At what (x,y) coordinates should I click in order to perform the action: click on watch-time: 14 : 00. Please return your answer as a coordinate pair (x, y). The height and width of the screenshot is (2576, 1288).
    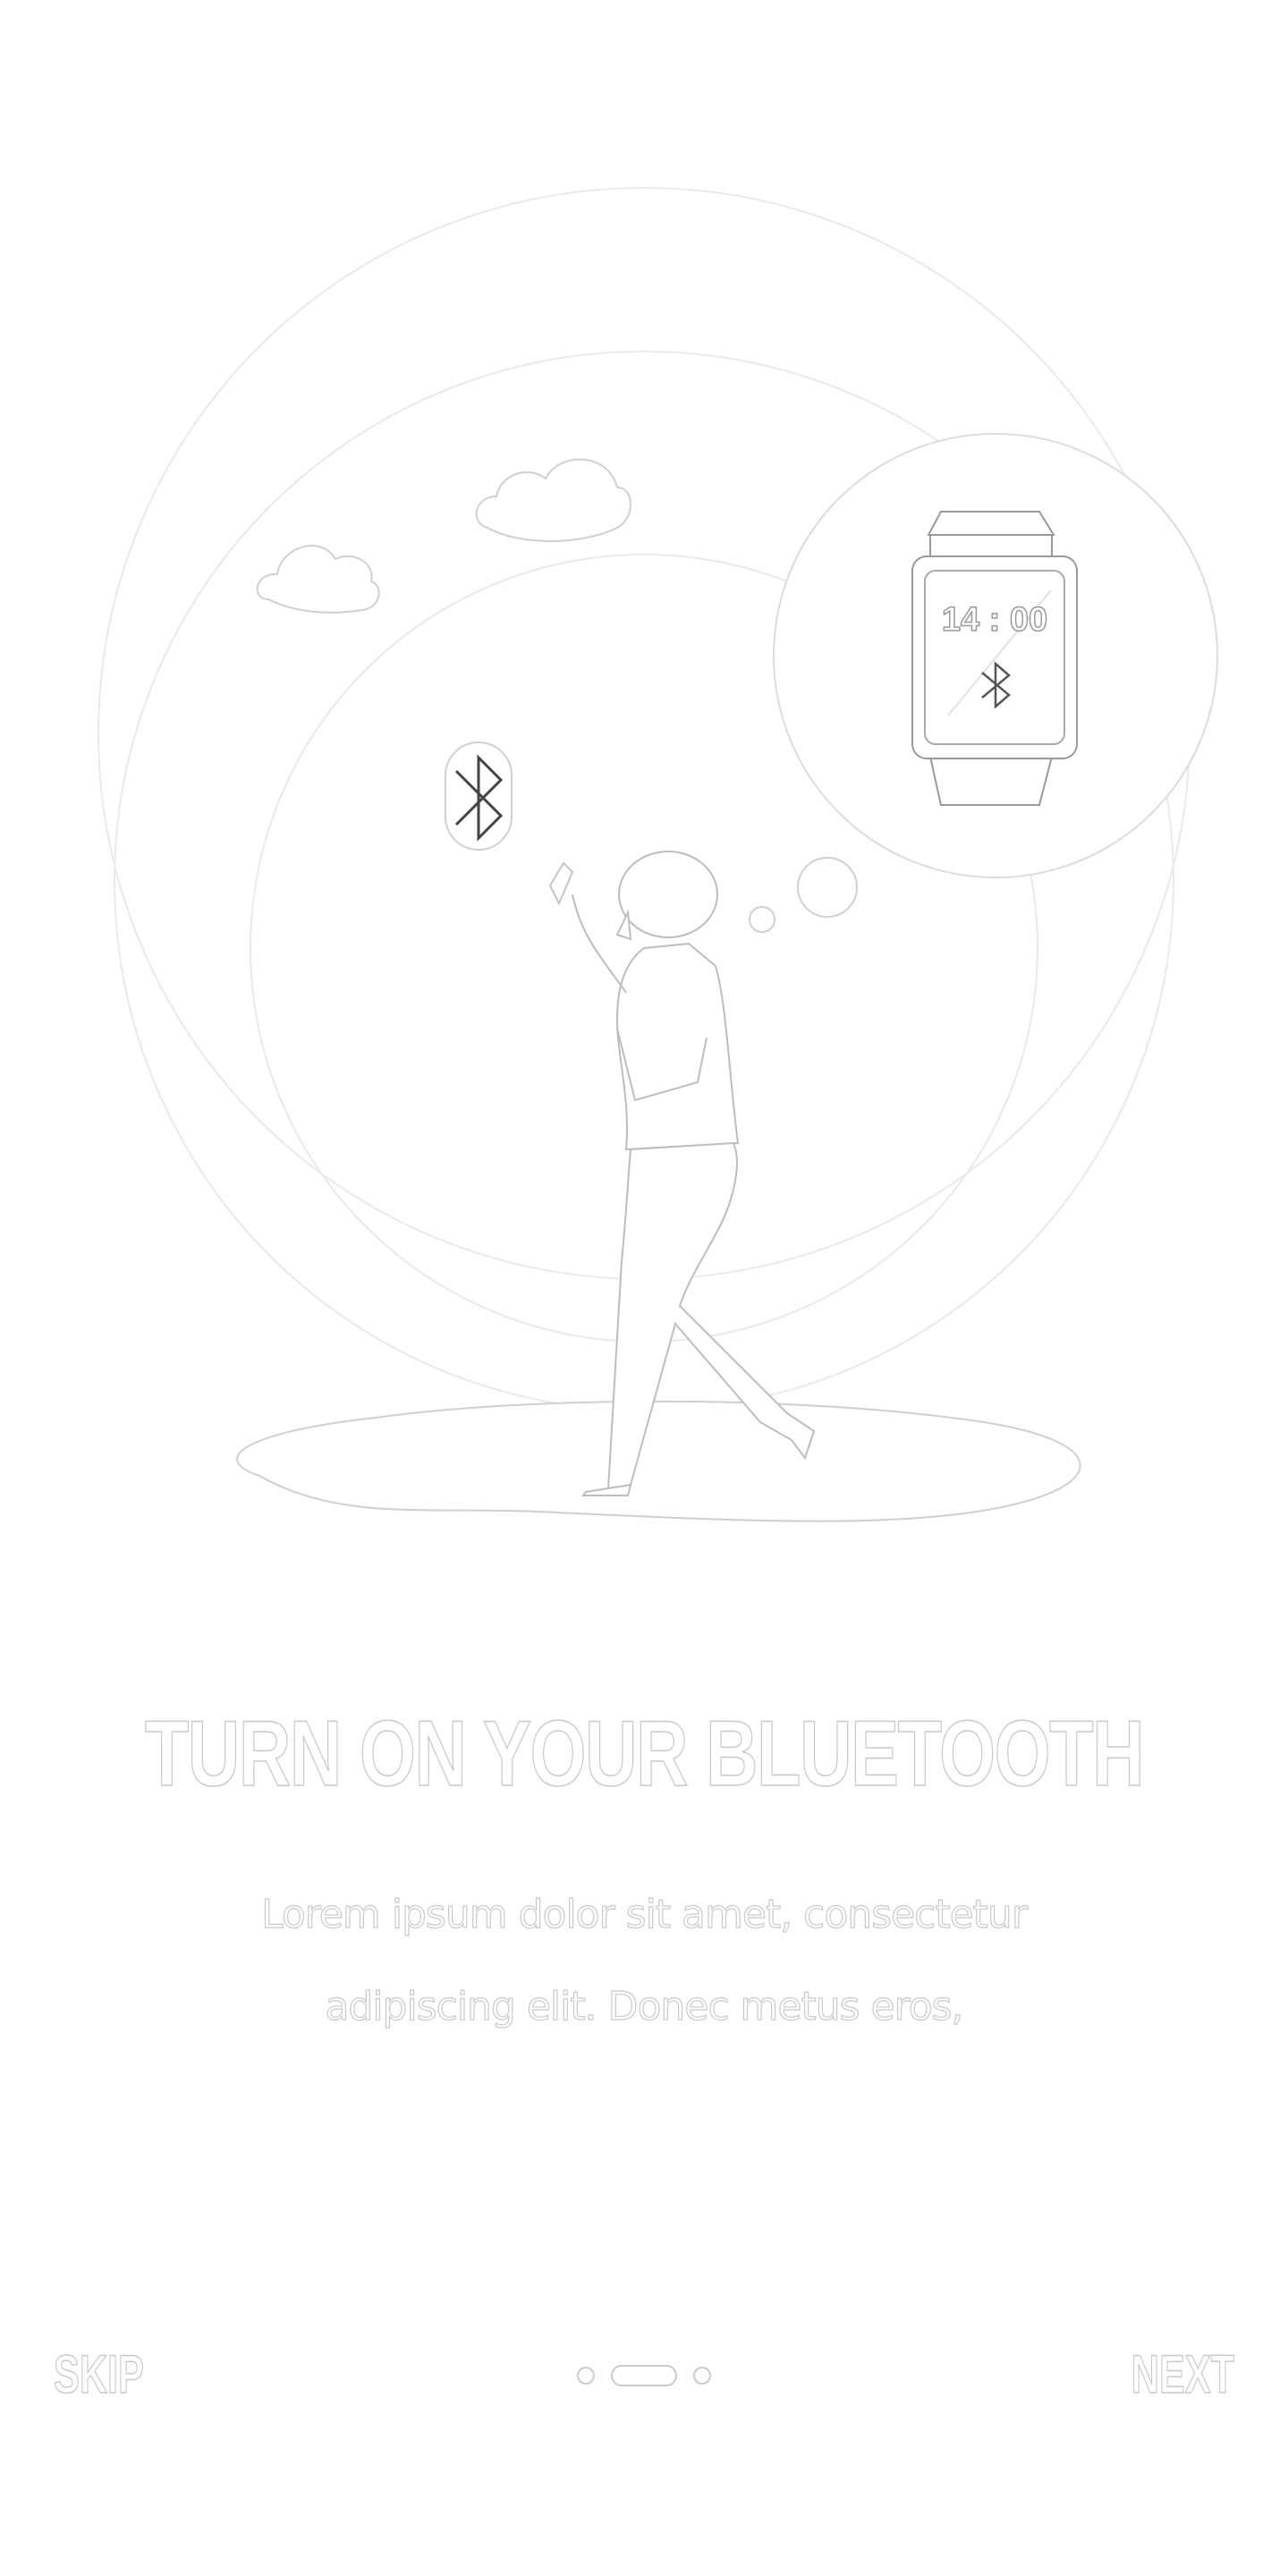
    Looking at the image, I should click on (994, 620).